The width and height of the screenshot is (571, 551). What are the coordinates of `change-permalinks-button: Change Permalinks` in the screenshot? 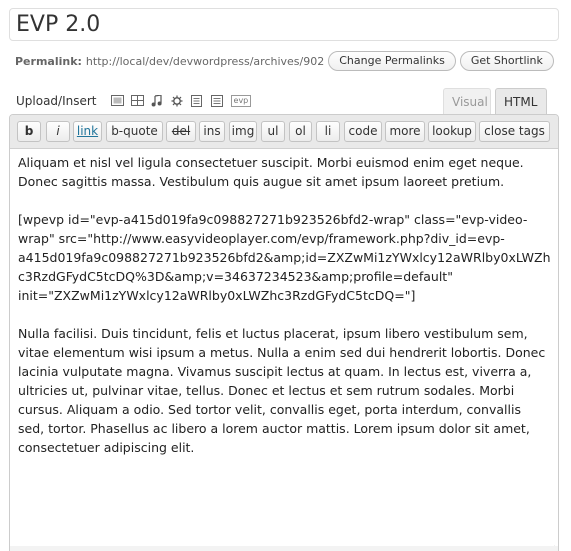 It's located at (392, 61).